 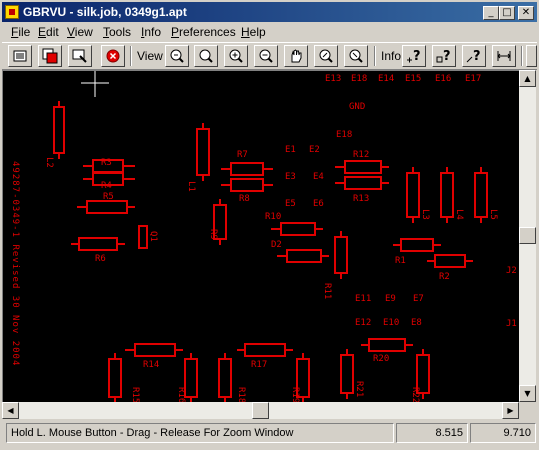 What do you see at coordinates (531, 56) in the screenshot?
I see `toolbar-more-icon` at bounding box center [531, 56].